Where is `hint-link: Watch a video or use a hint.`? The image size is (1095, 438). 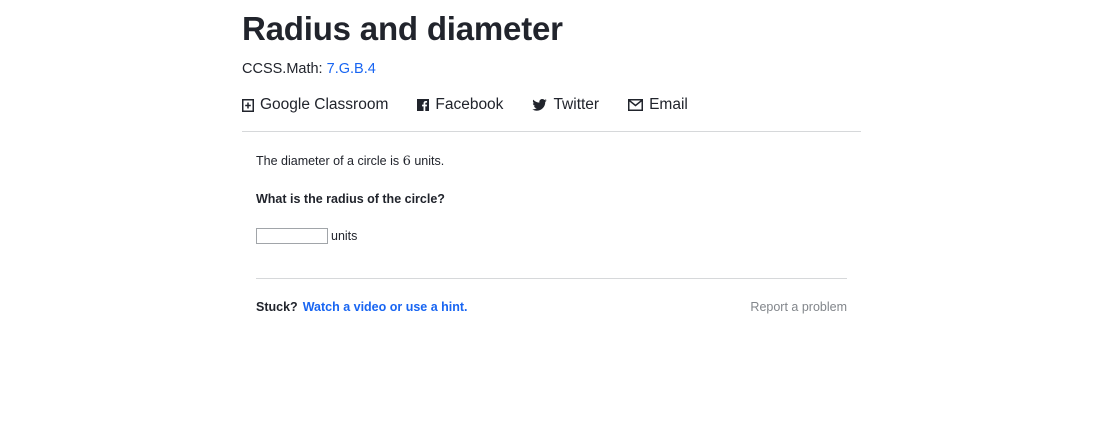
hint-link: Watch a video or use a hint. is located at coordinates (385, 307).